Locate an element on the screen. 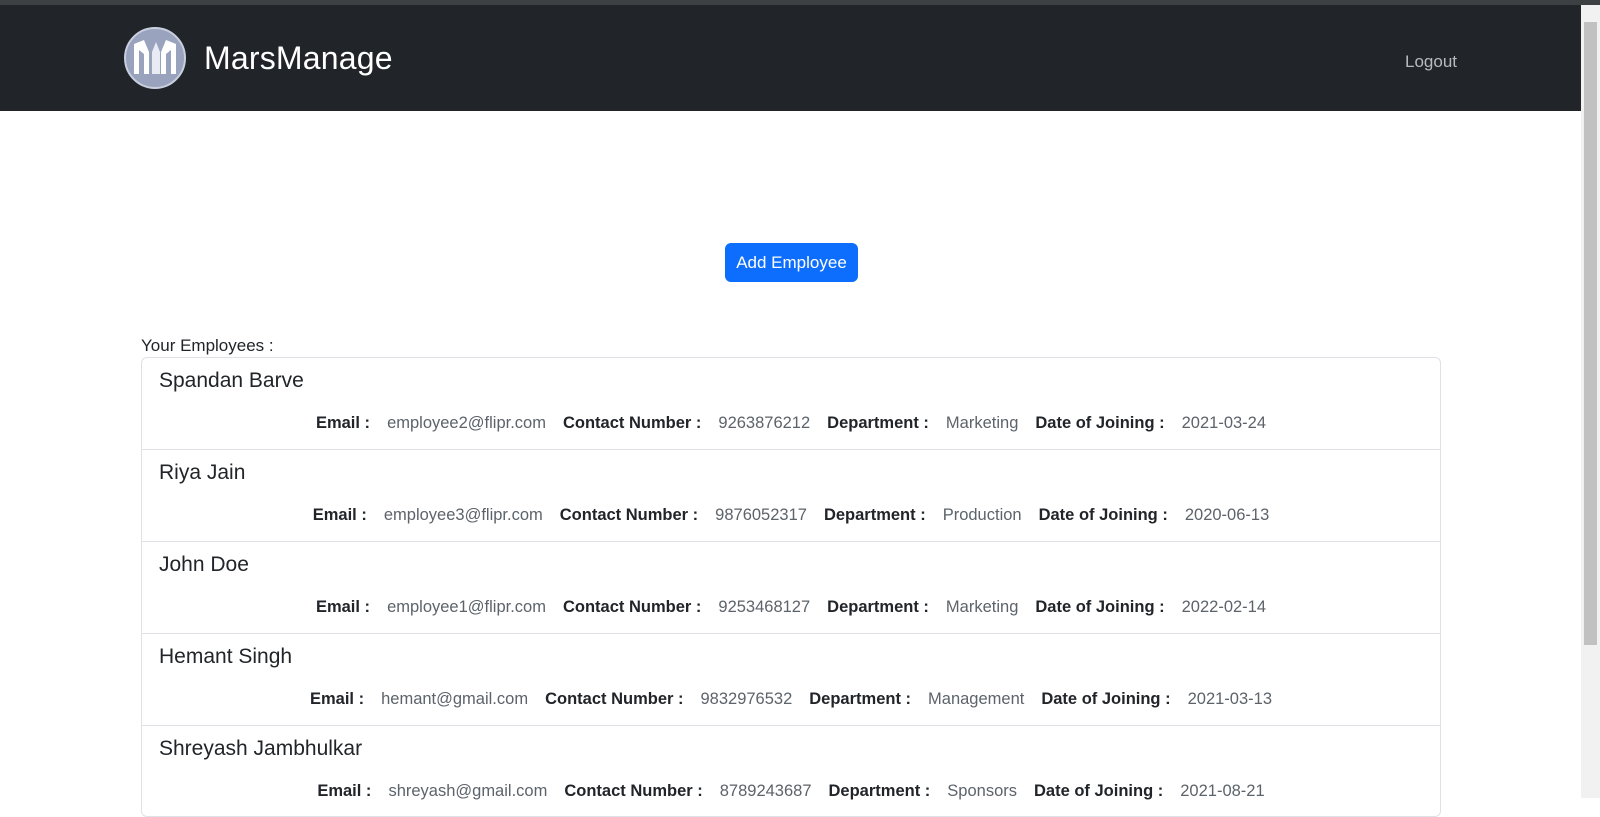 The width and height of the screenshot is (1600, 817). mm-logo-icon is located at coordinates (155, 58).